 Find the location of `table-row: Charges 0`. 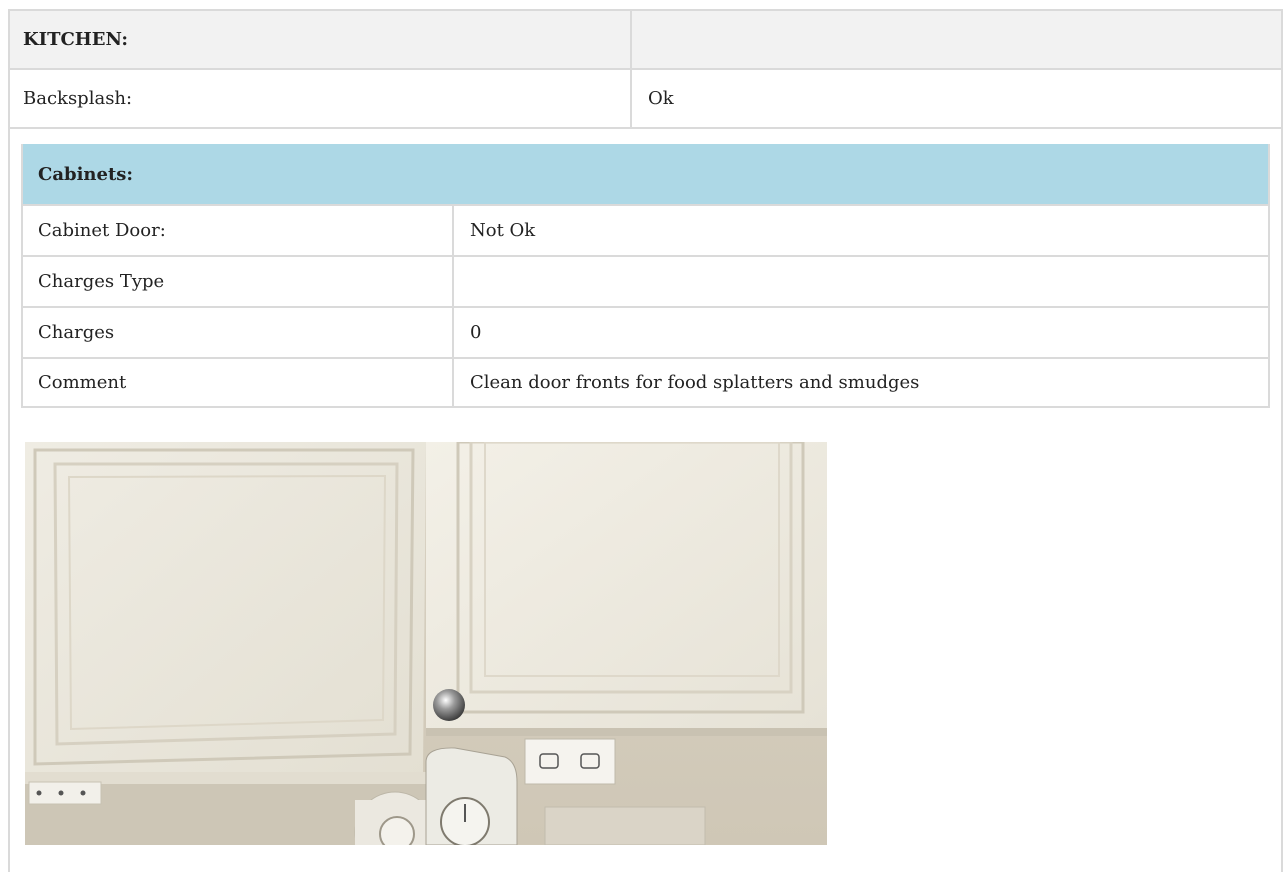

table-row: Charges 0 is located at coordinates (645, 331).